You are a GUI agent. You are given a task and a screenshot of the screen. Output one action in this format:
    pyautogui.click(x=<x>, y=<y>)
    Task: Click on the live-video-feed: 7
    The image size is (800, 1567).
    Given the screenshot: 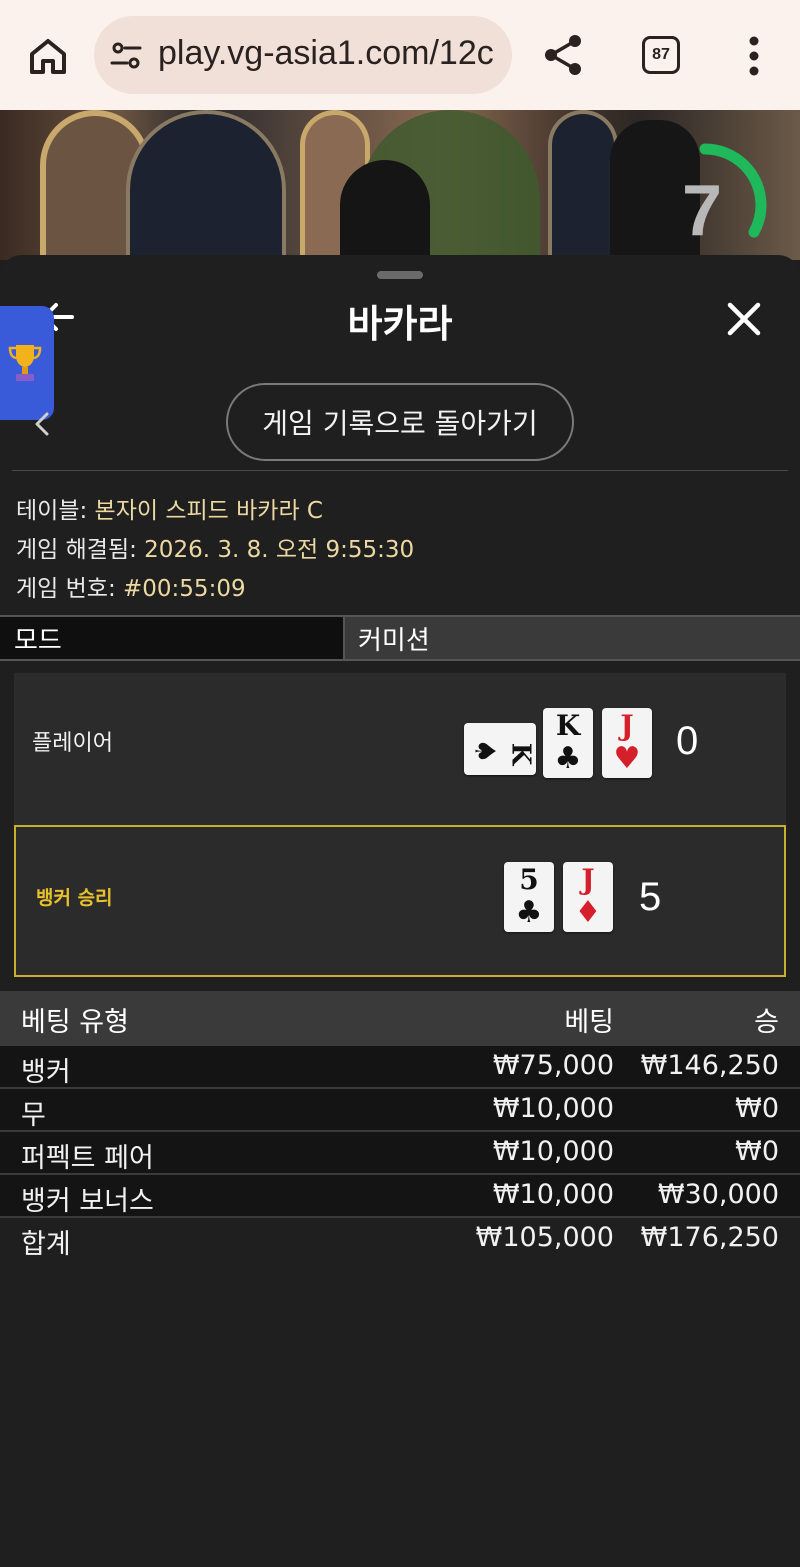 What is the action you would take?
    pyautogui.click(x=400, y=185)
    